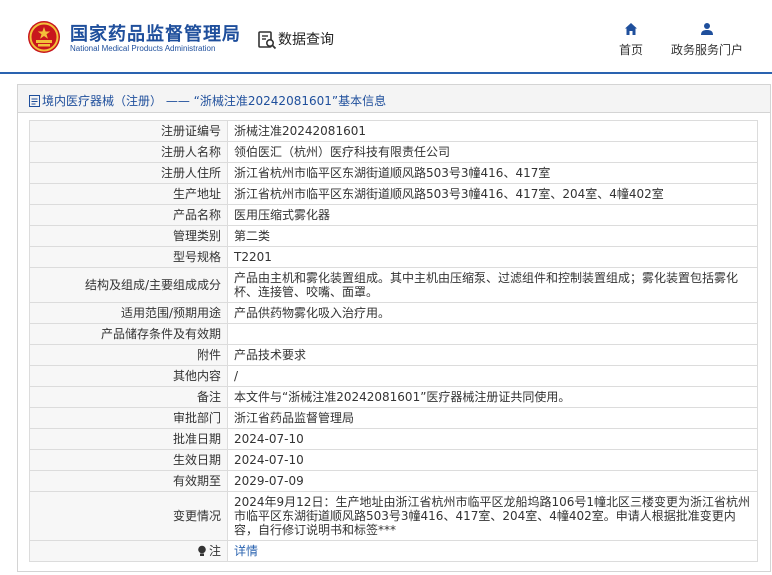 Image resolution: width=772 pixels, height=575 pixels. What do you see at coordinates (202, 550) in the screenshot?
I see `lightbulb-icon` at bounding box center [202, 550].